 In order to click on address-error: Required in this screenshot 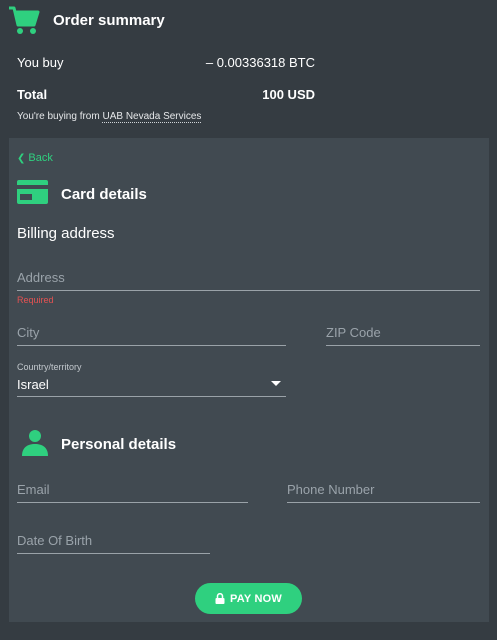, I will do `click(35, 300)`.